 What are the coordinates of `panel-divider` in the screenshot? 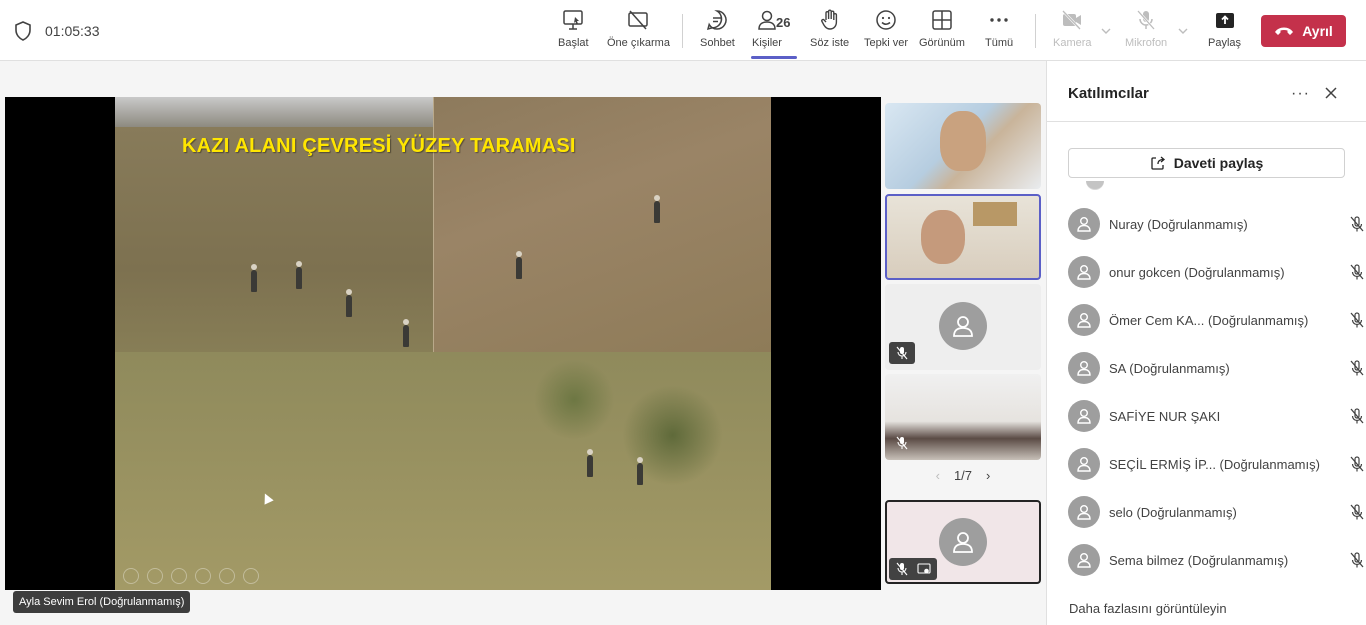 It's located at (1206, 121).